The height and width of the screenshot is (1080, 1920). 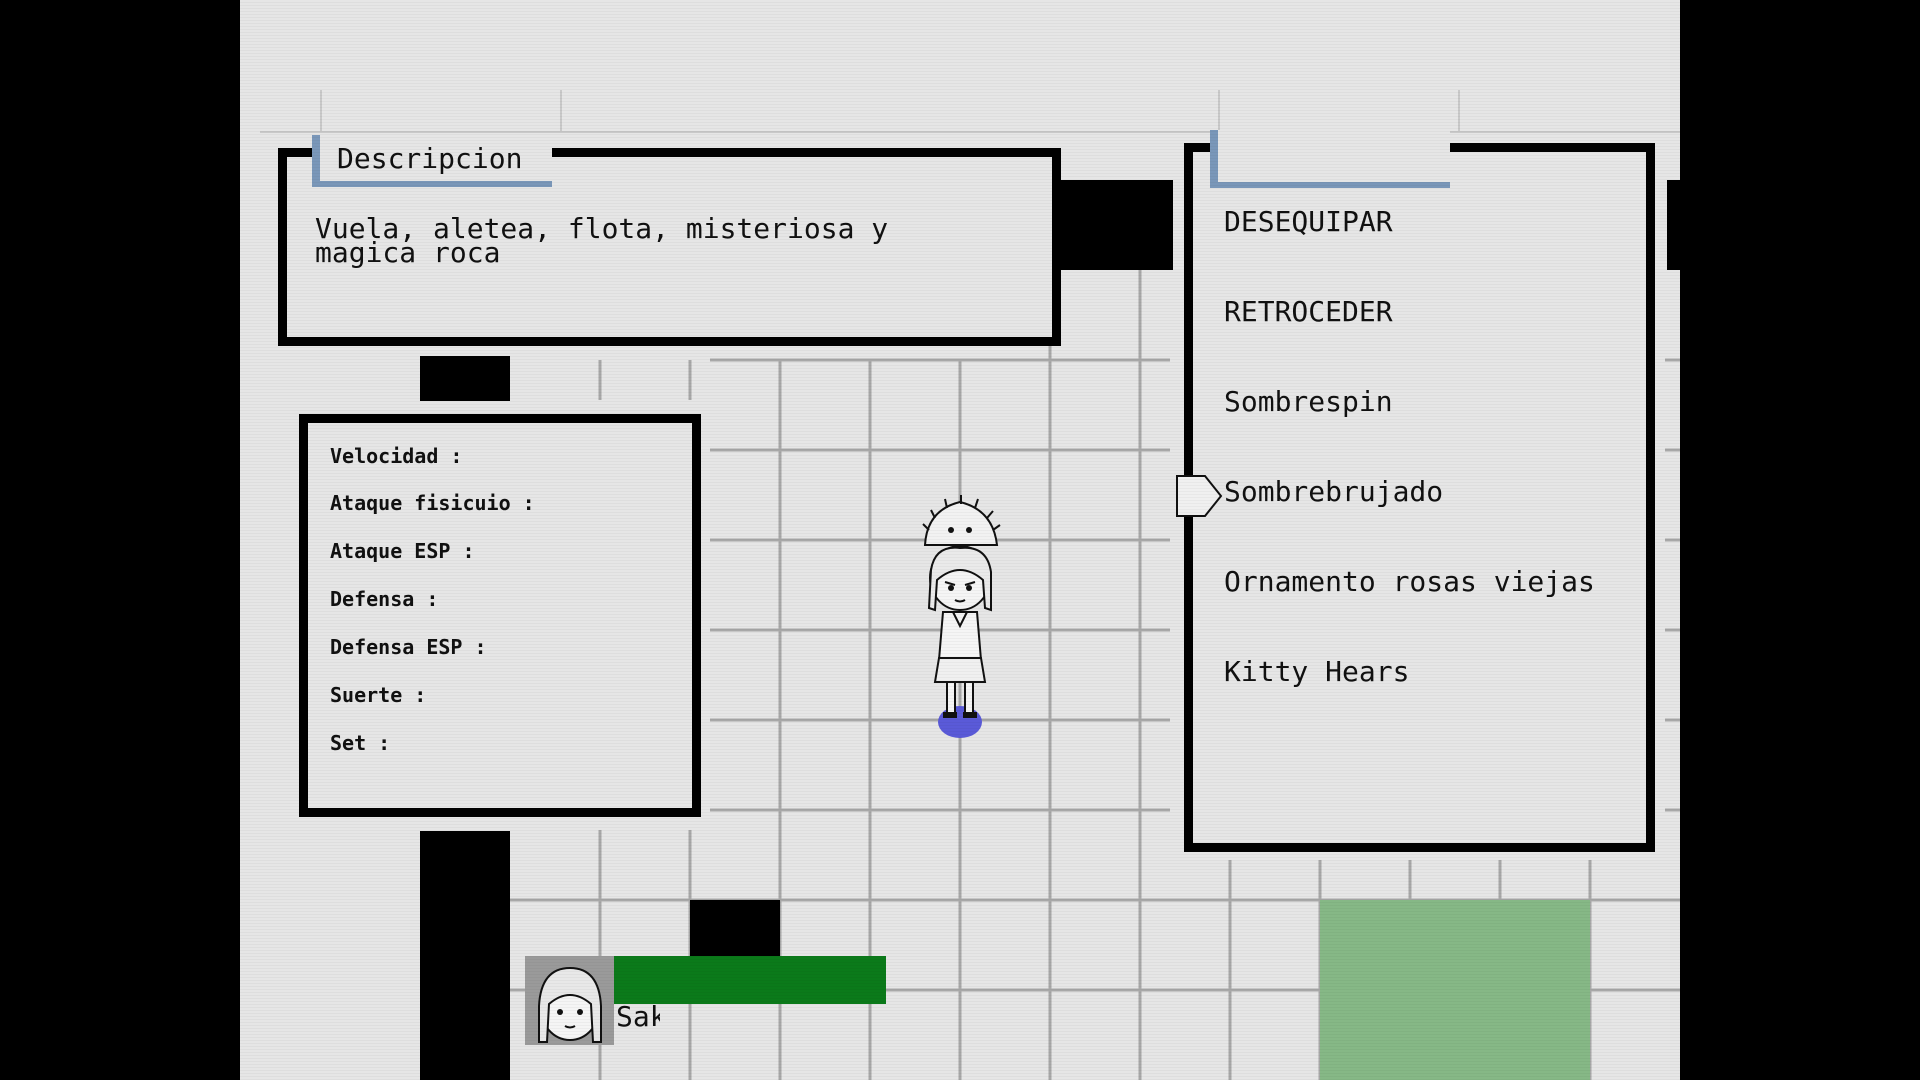 I want to click on stat-label: Ataque ESP :, so click(x=402, y=551).